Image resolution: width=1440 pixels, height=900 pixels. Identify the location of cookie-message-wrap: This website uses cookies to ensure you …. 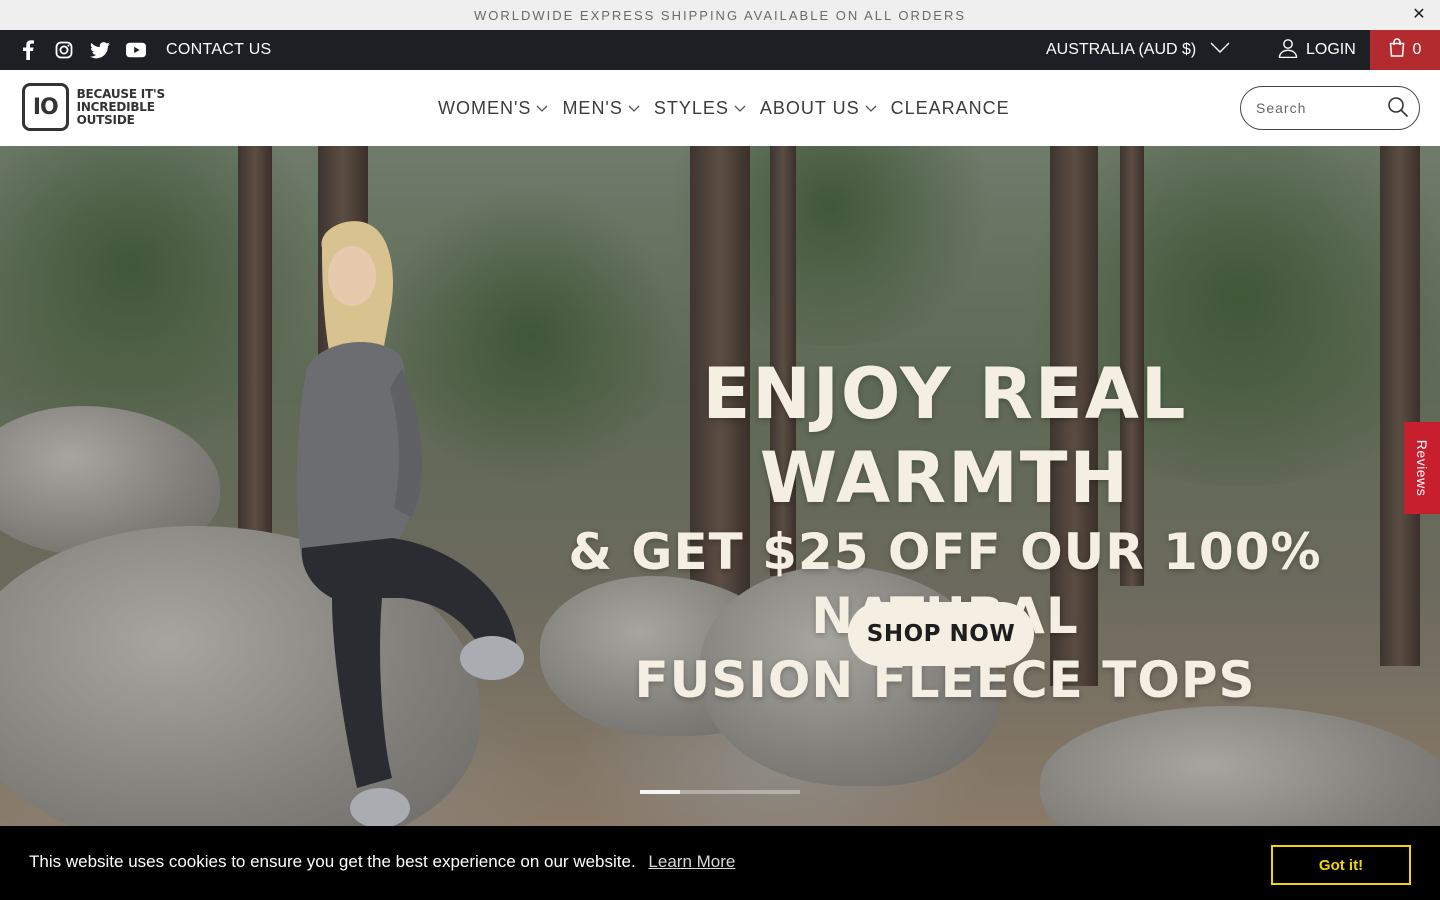
(382, 862).